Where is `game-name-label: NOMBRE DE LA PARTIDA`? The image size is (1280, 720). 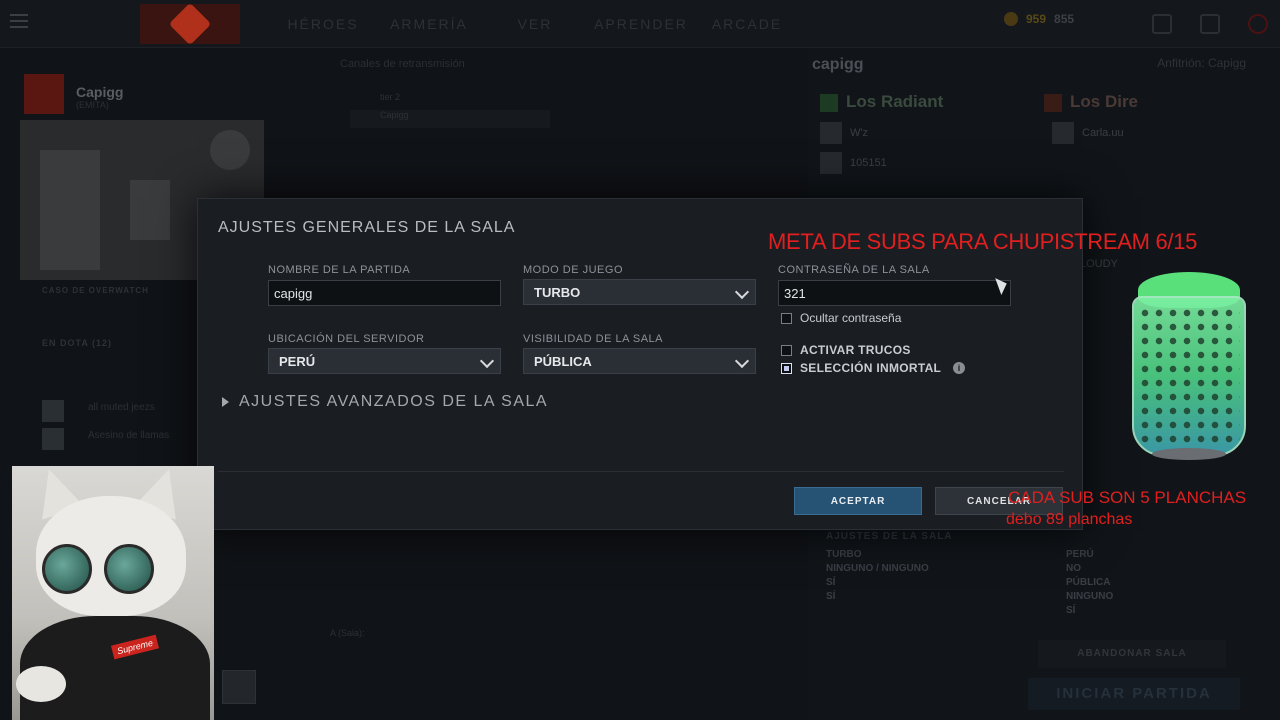
game-name-label: NOMBRE DE LA PARTIDA is located at coordinates (339, 270).